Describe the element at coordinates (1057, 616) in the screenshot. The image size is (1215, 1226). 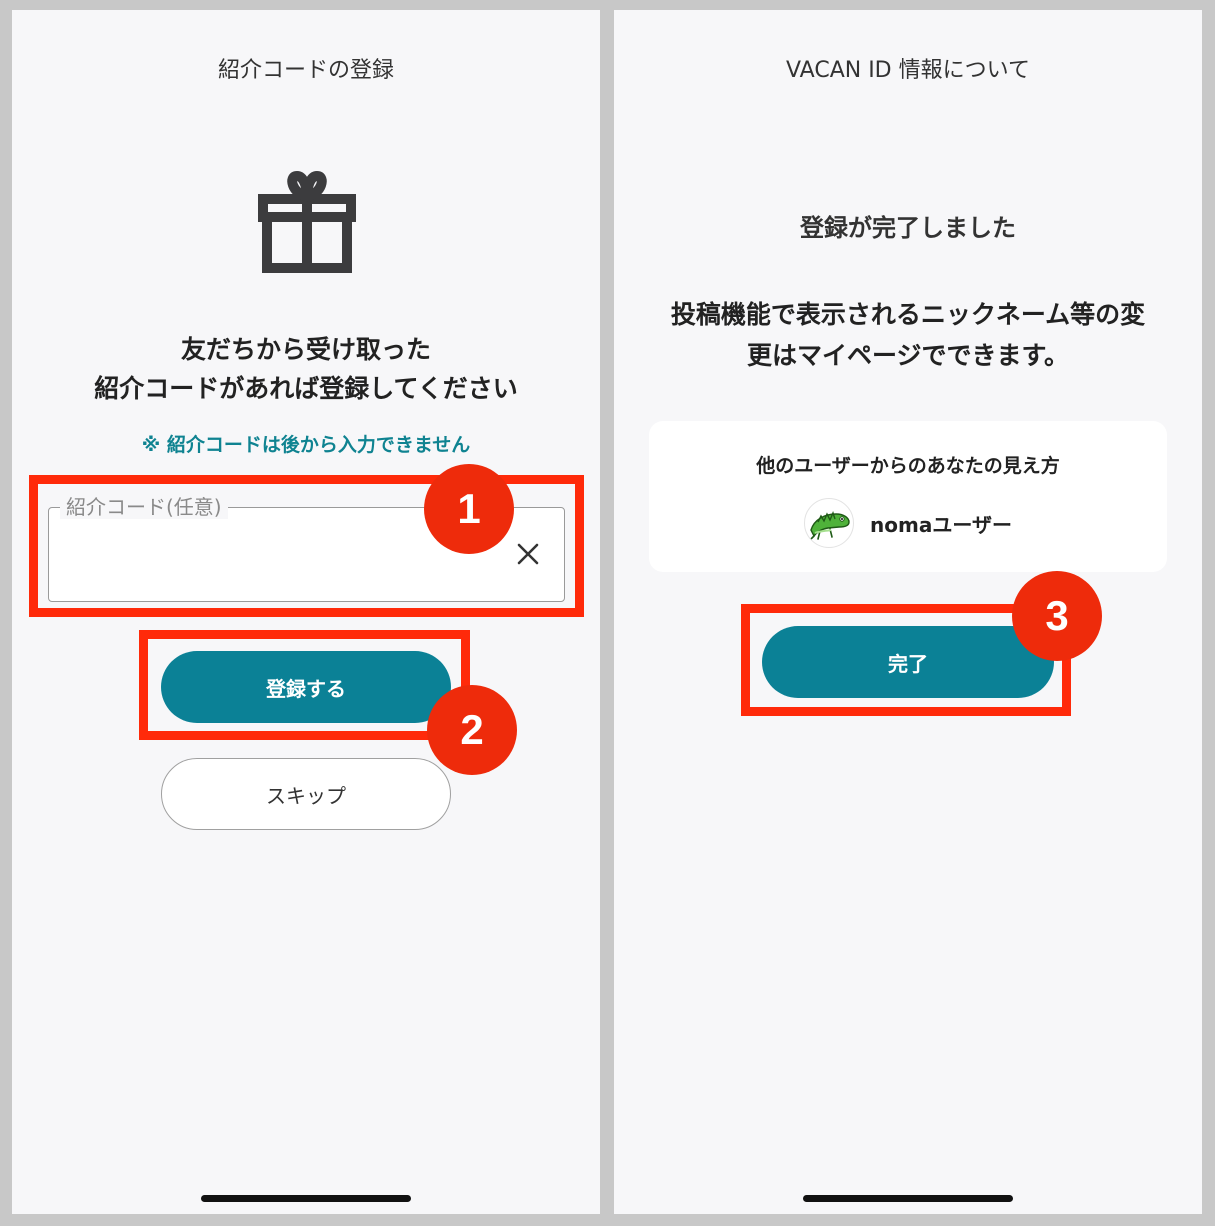
I see `step-badge-3: 3` at that location.